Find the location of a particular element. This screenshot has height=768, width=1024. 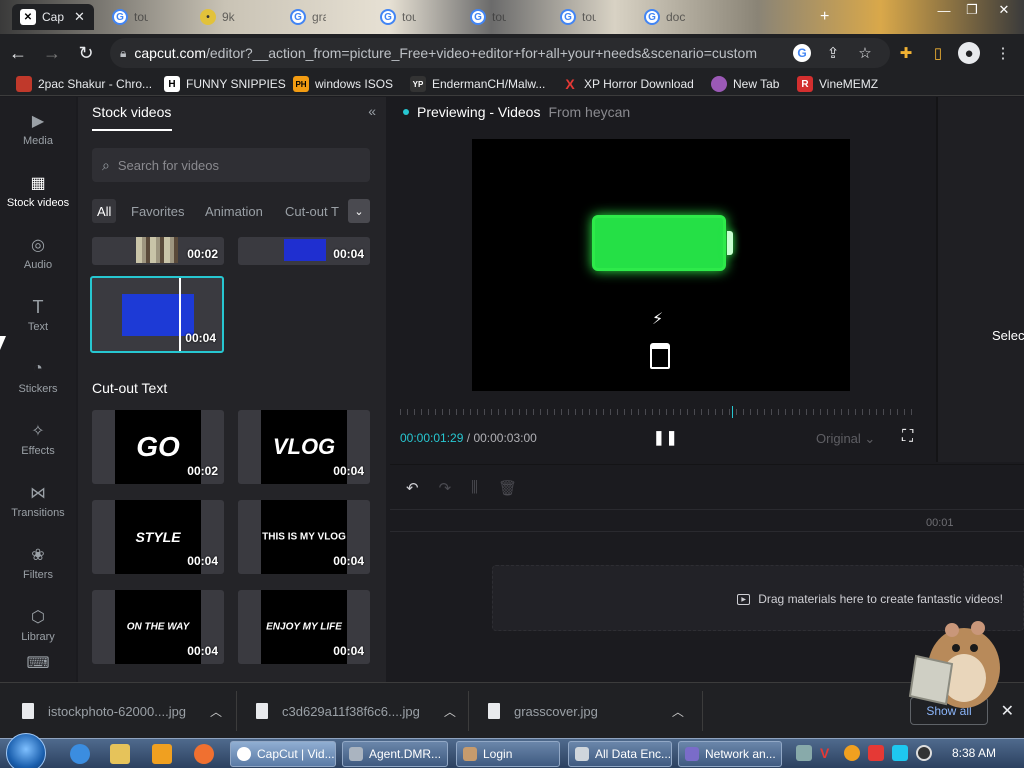

minimize-icon: — is located at coordinates (944, 10).